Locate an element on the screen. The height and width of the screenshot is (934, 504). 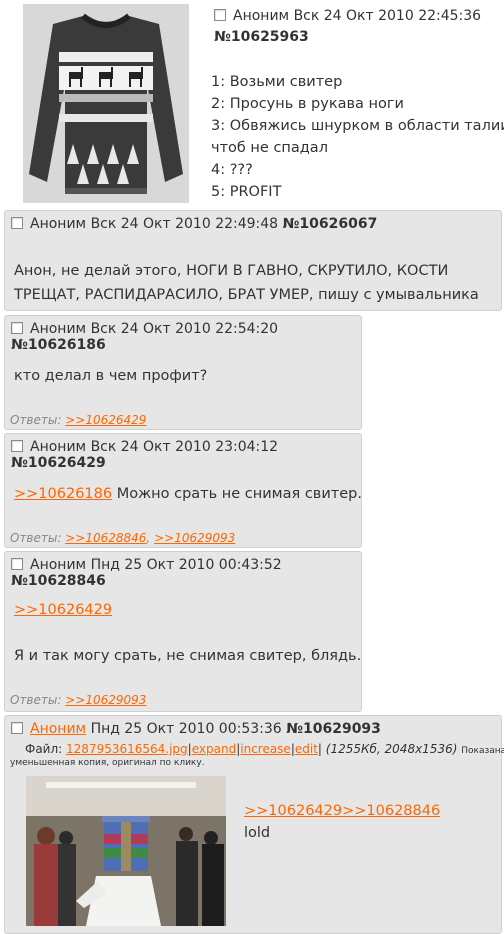
file-name-link: 1287953616564.jpg is located at coordinates (127, 749).